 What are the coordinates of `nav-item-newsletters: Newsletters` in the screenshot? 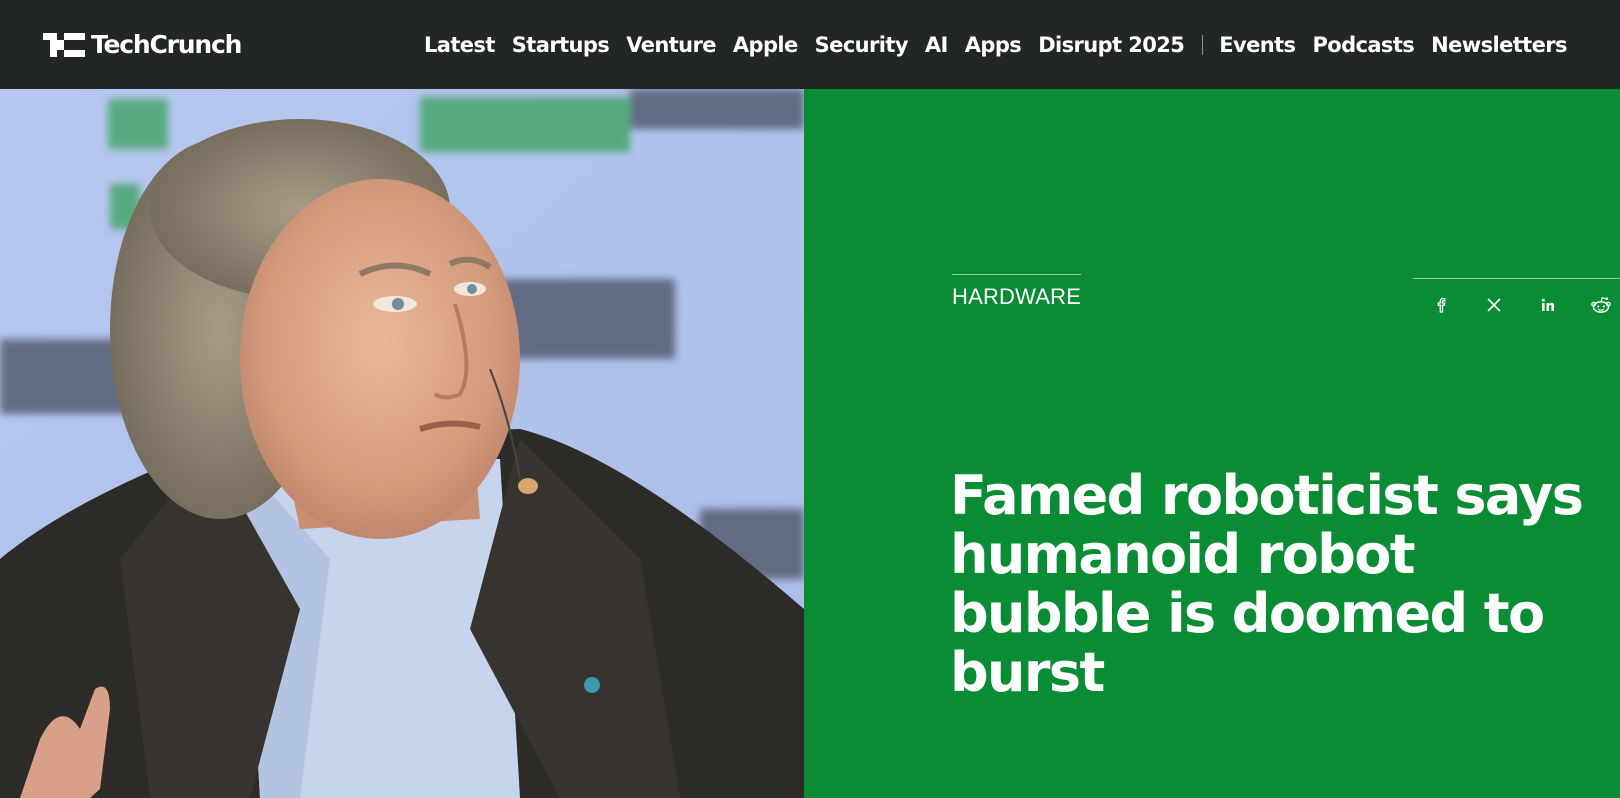 It's located at (1499, 45).